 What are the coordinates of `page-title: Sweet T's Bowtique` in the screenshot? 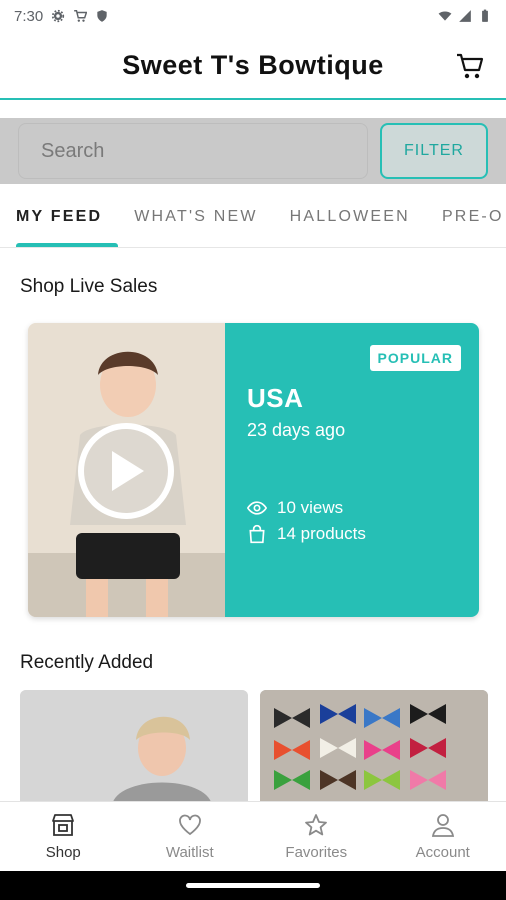 It's located at (253, 64).